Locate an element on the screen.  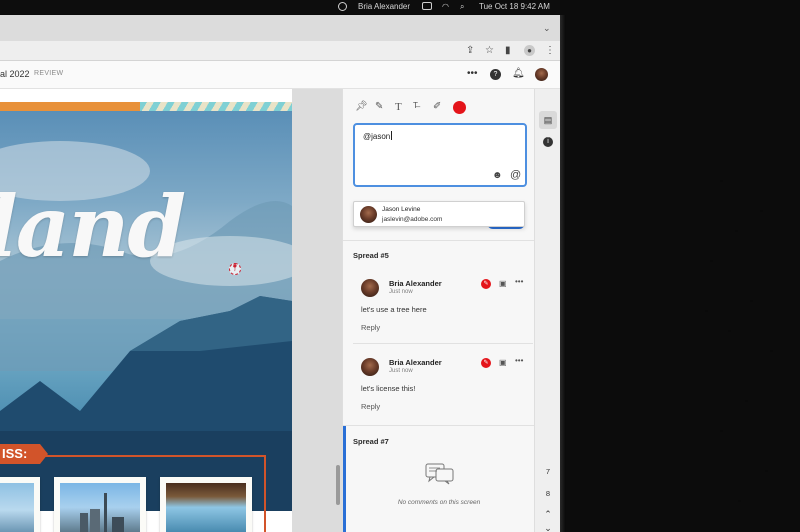
creative-cloud-icon is located at coordinates (342, 6).